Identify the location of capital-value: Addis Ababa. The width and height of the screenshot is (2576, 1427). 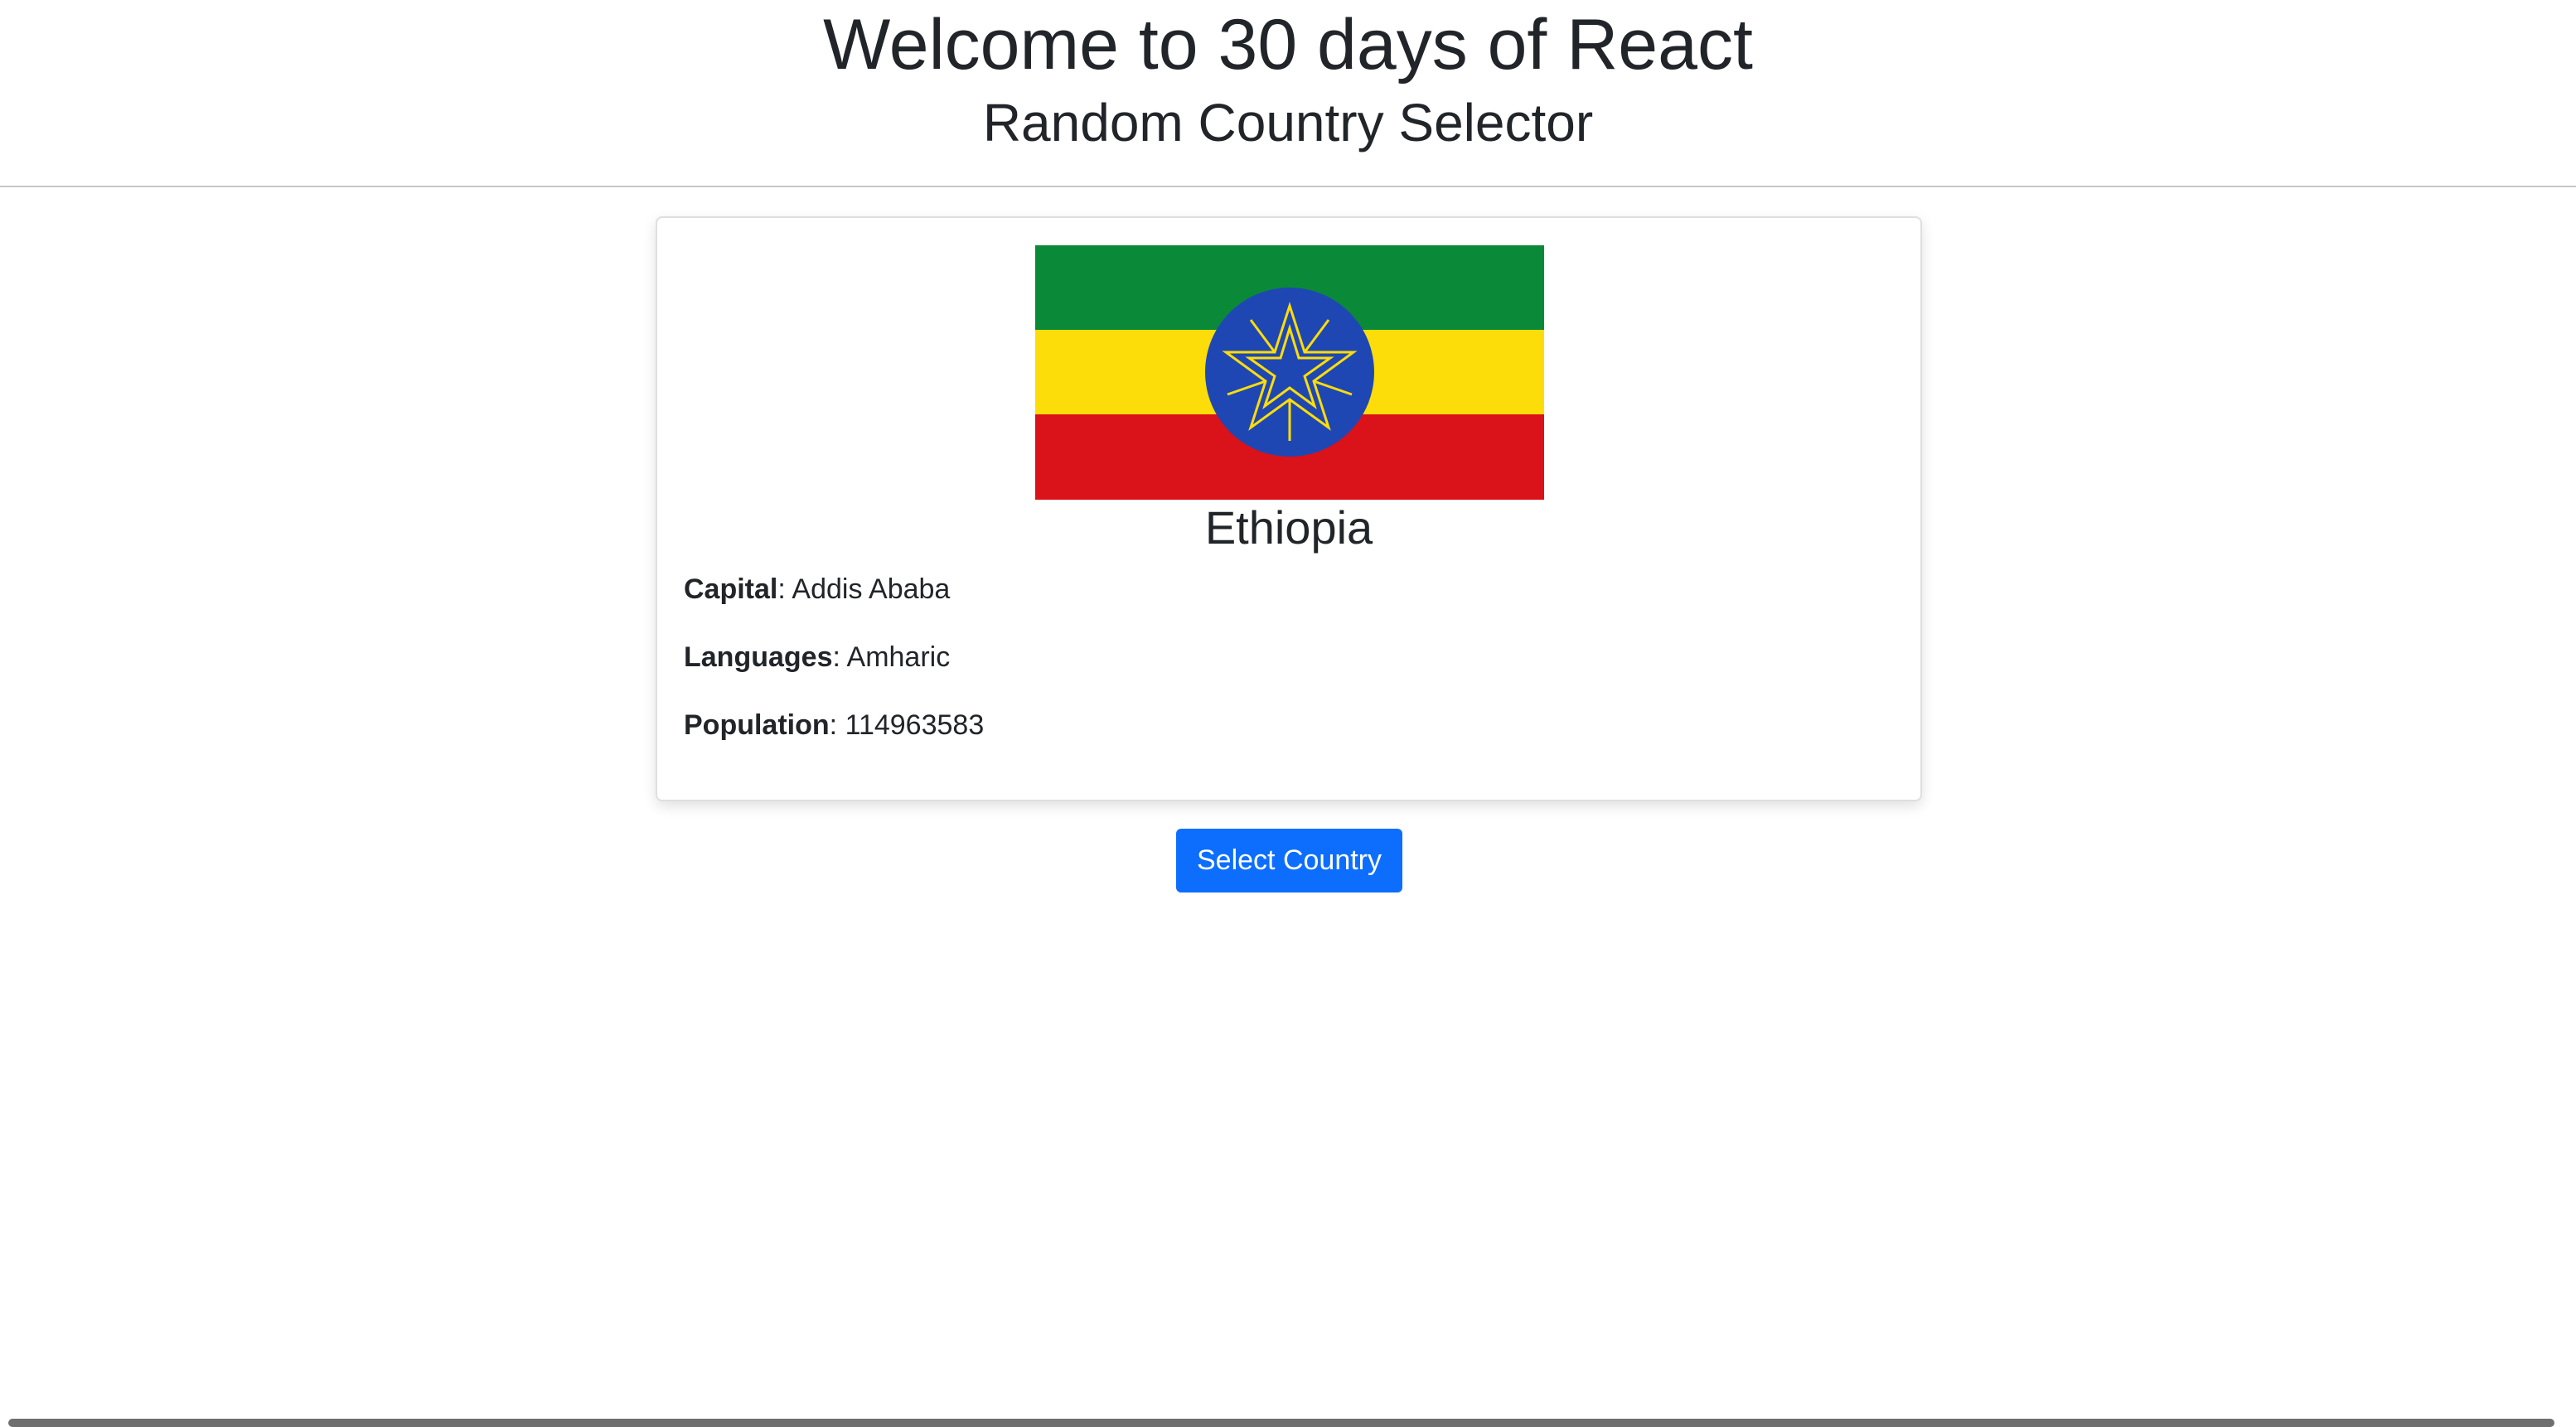
(871, 589).